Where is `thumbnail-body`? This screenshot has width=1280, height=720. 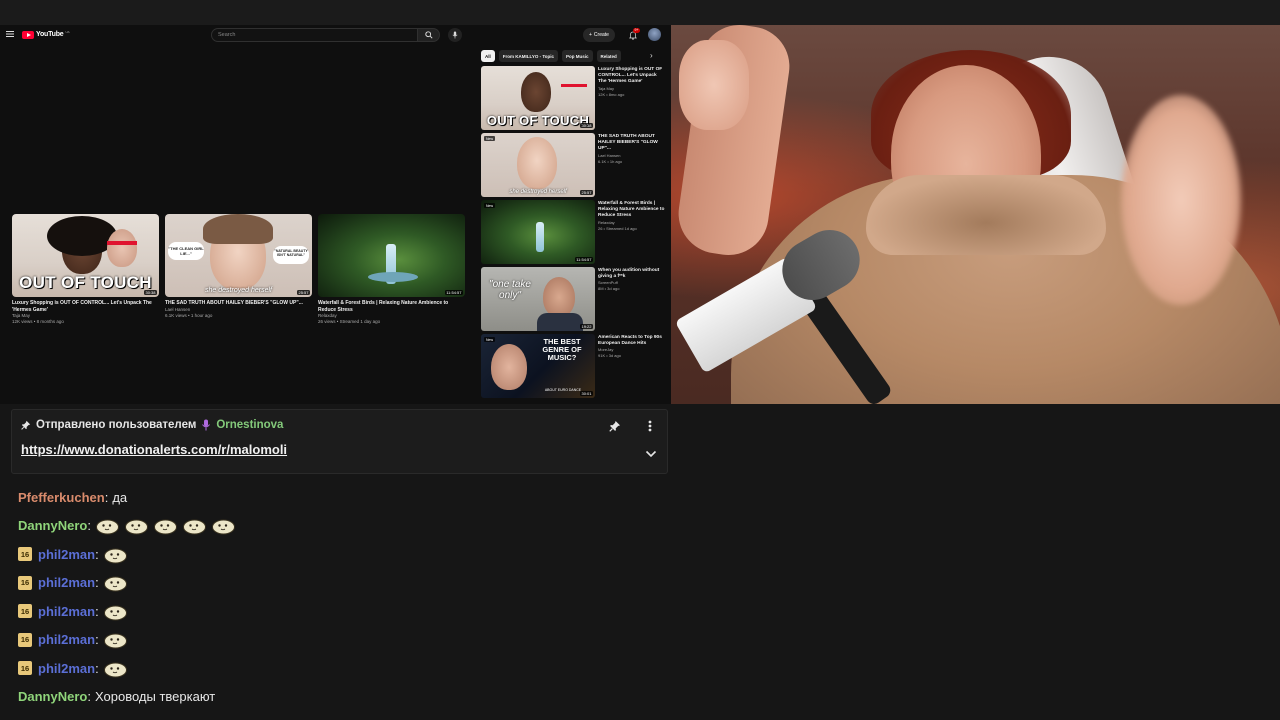 thumbnail-body is located at coordinates (560, 322).